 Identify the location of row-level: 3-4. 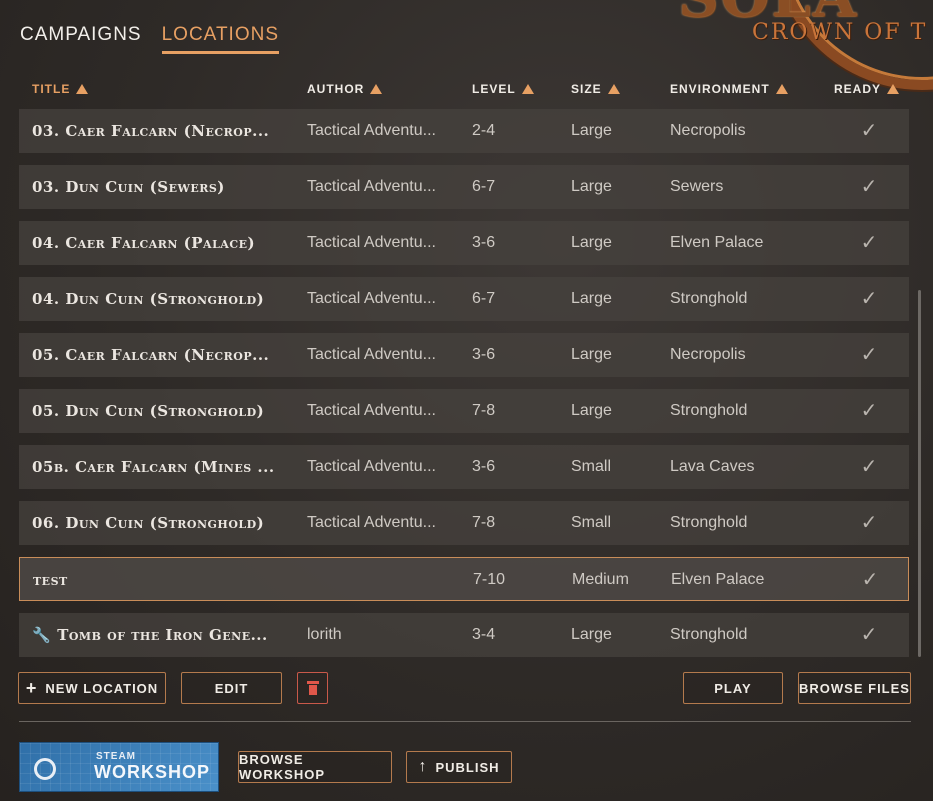
(484, 634).